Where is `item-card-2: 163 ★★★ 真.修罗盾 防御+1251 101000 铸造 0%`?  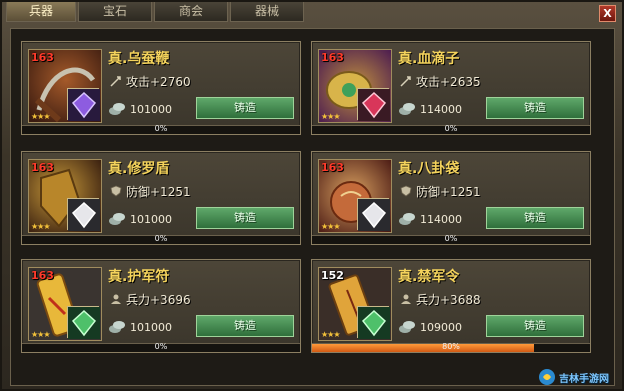 item-card-2: 163 ★★★ 真.修罗盾 防御+1251 101000 铸造 0% is located at coordinates (161, 198).